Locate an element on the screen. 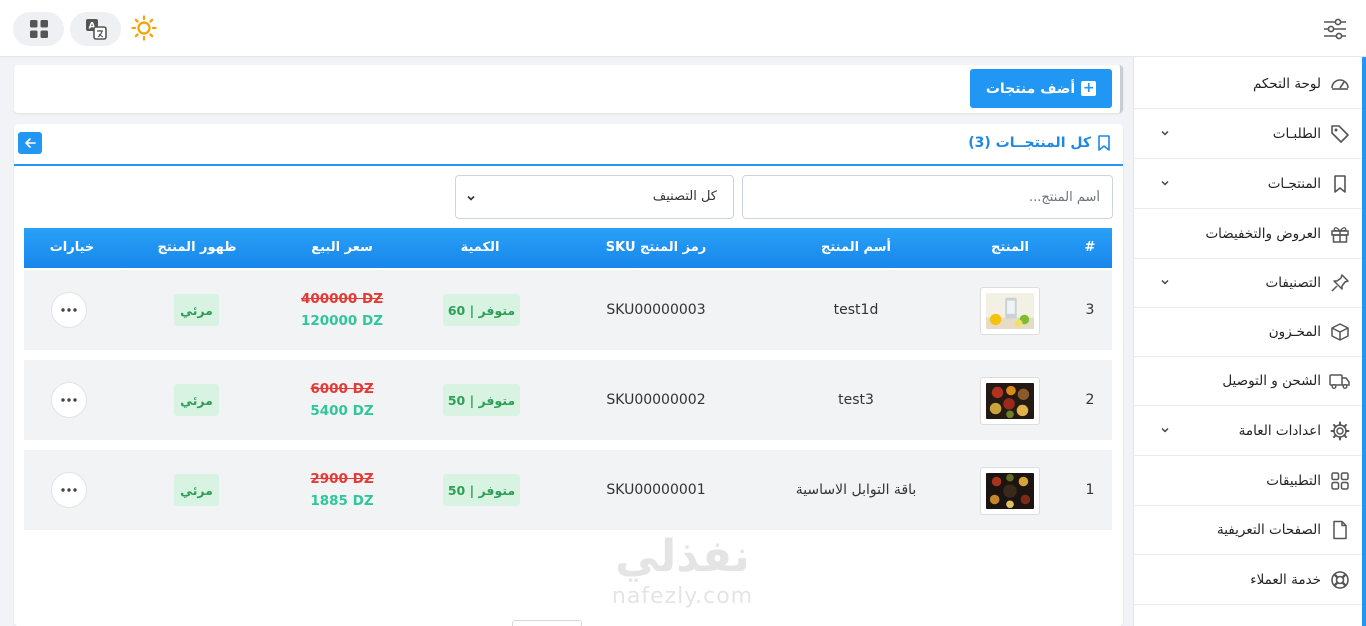 The width and height of the screenshot is (1366, 626). truck-icon is located at coordinates (1340, 381).